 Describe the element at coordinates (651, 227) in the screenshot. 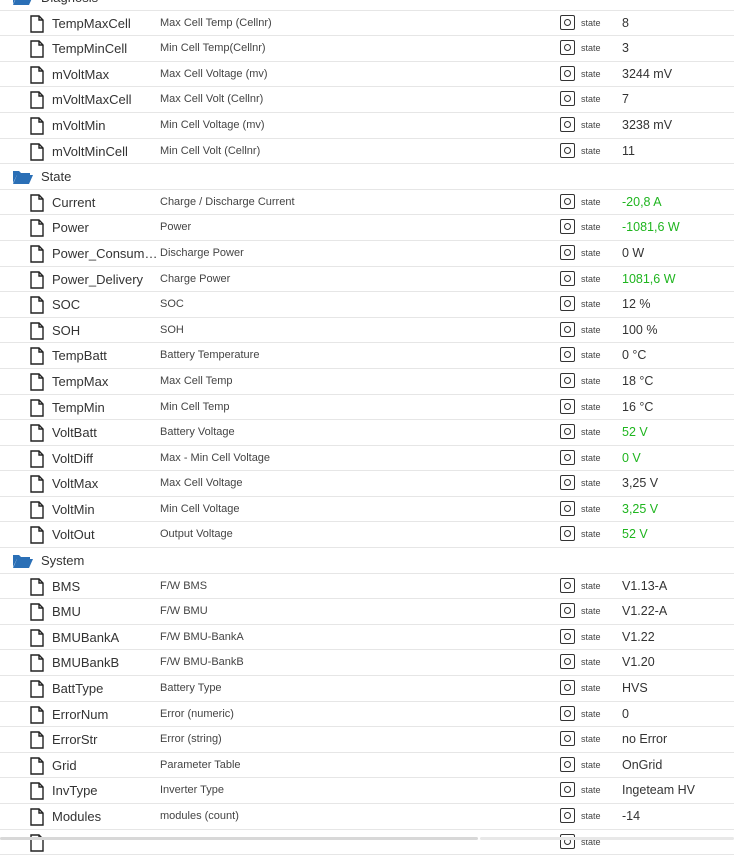

I see `object-value: -1081,6 W` at that location.